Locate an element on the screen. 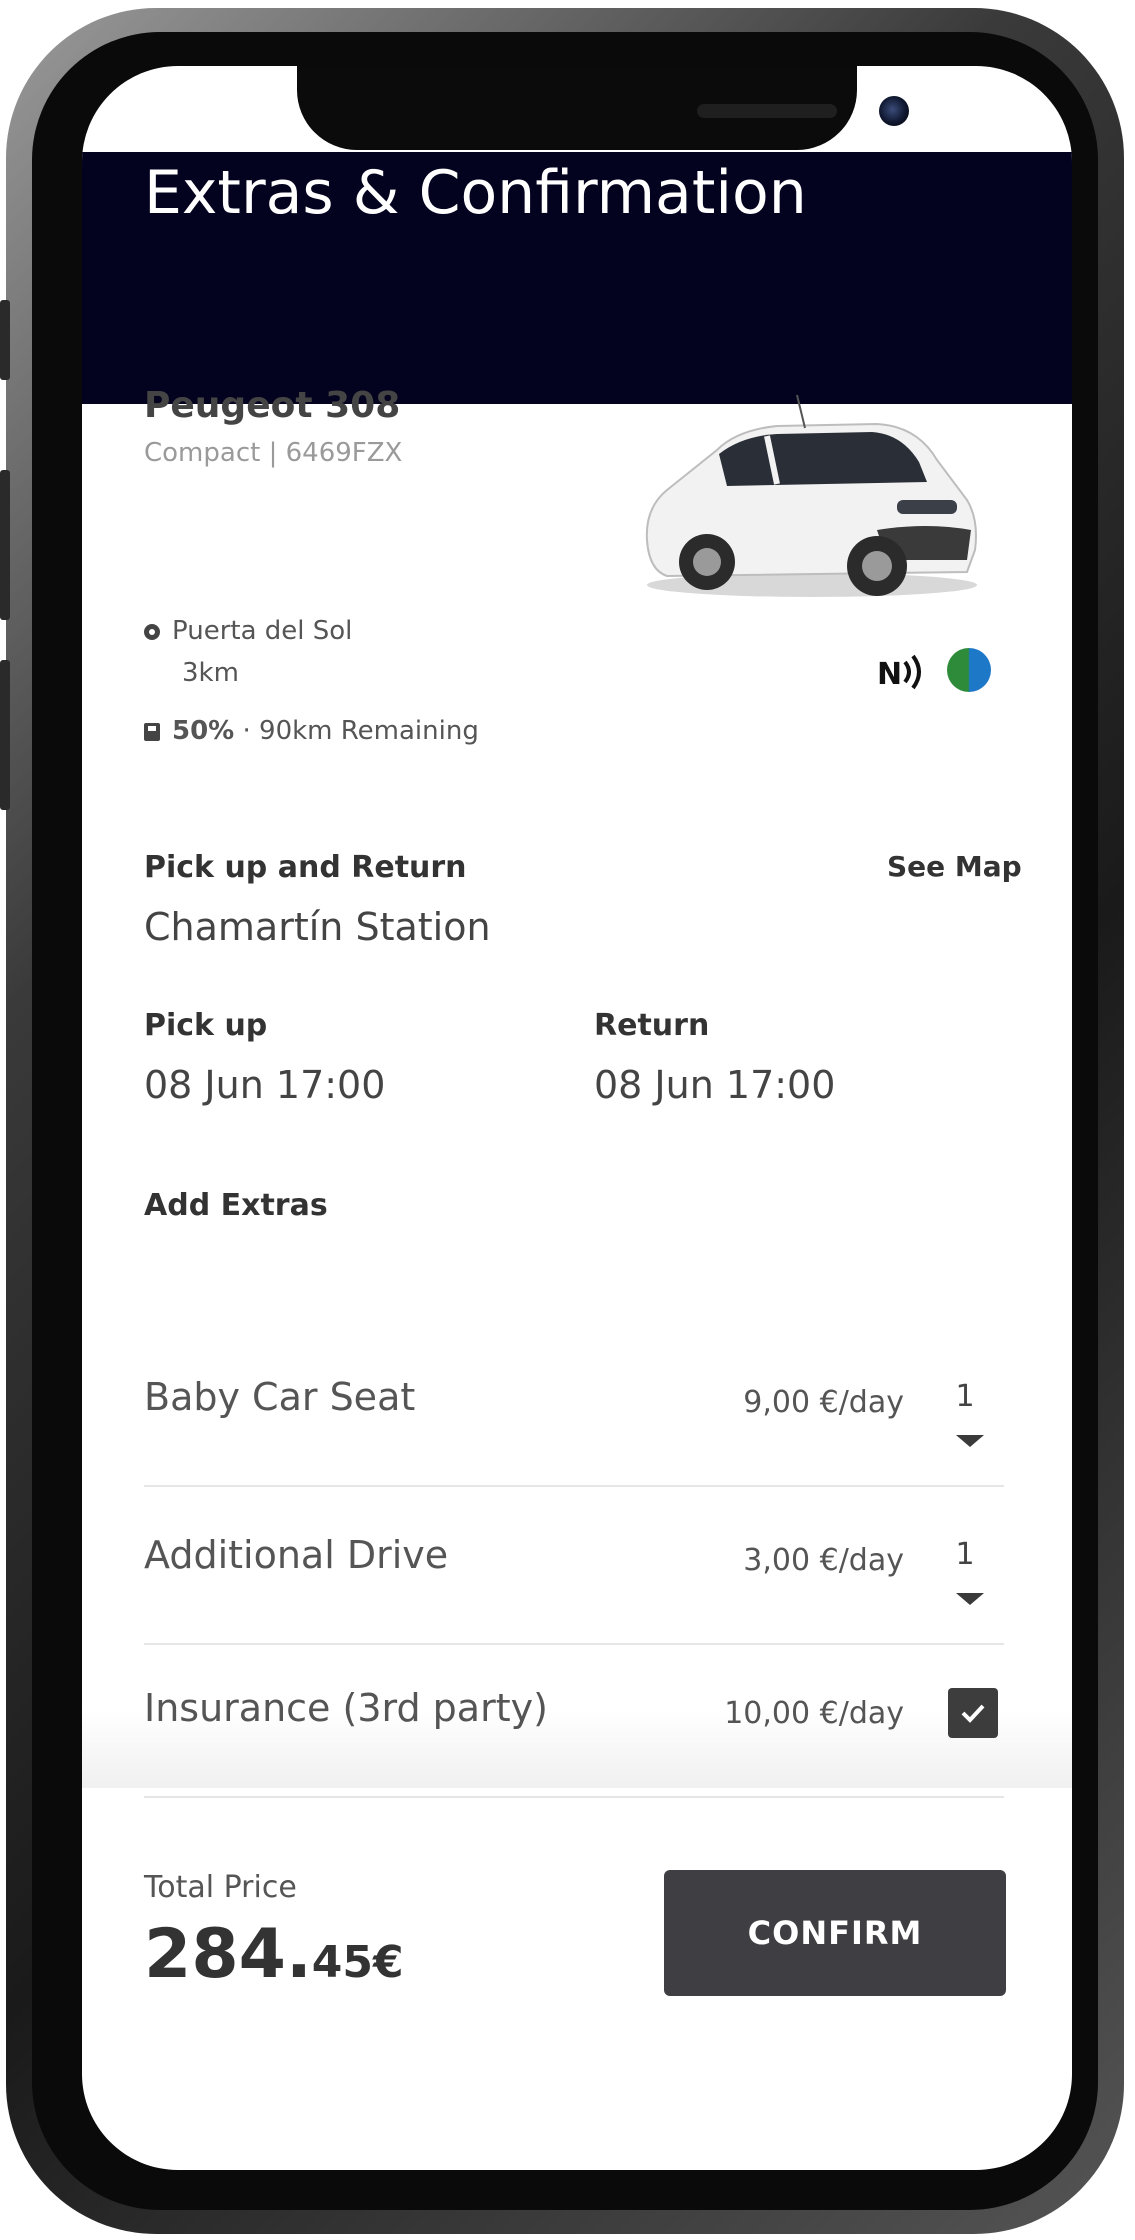 The image size is (1135, 2240). car-name: Peugeot 308 is located at coordinates (272, 405).